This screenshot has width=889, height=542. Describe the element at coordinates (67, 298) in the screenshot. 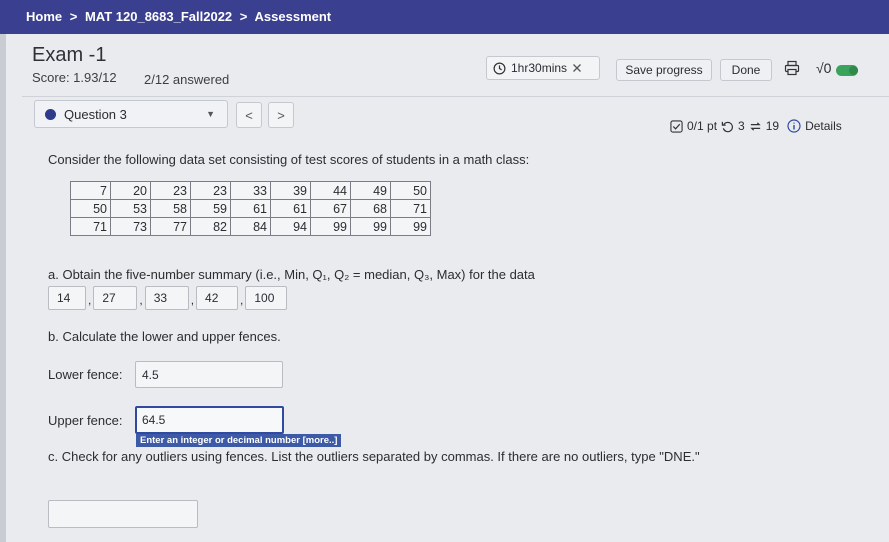

I see `min-input: 14` at that location.